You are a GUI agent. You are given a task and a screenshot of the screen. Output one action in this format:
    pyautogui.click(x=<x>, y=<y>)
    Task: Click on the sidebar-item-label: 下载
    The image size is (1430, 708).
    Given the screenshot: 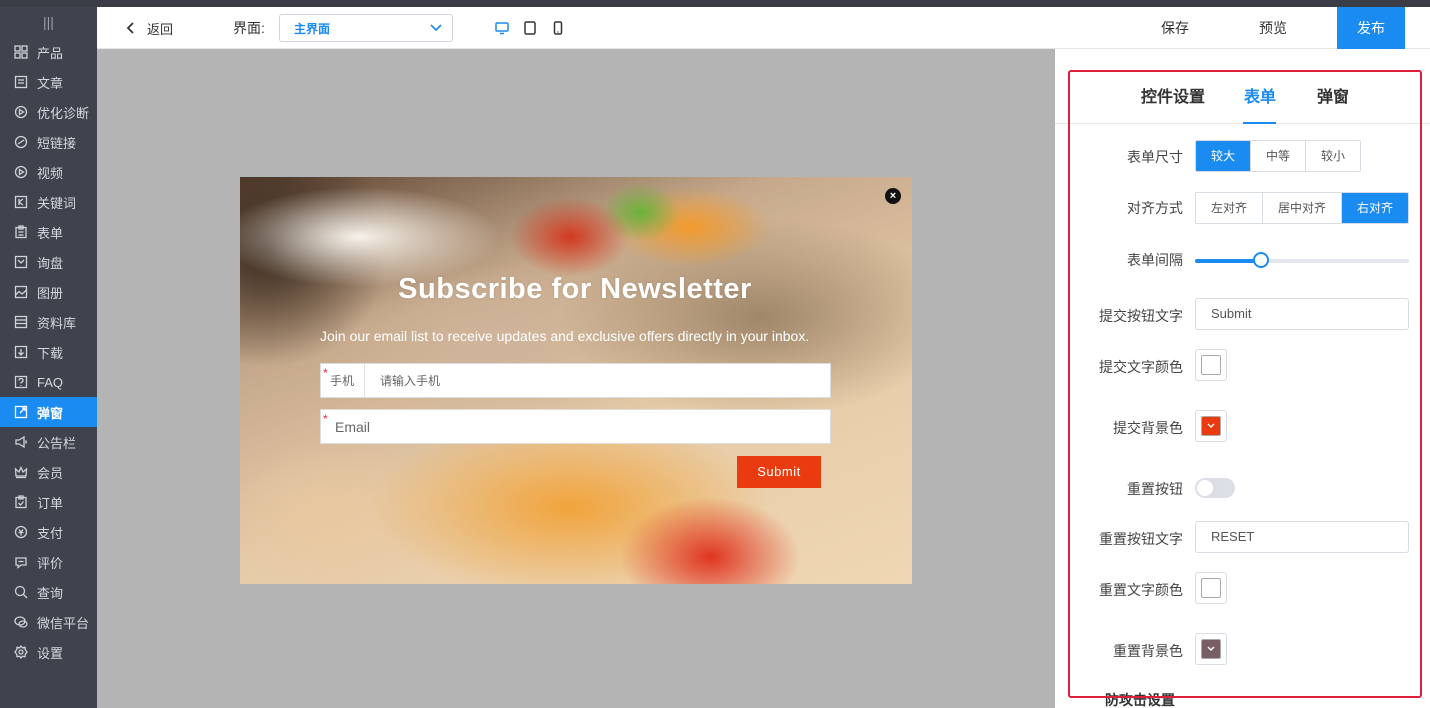 What is the action you would take?
    pyautogui.click(x=50, y=353)
    